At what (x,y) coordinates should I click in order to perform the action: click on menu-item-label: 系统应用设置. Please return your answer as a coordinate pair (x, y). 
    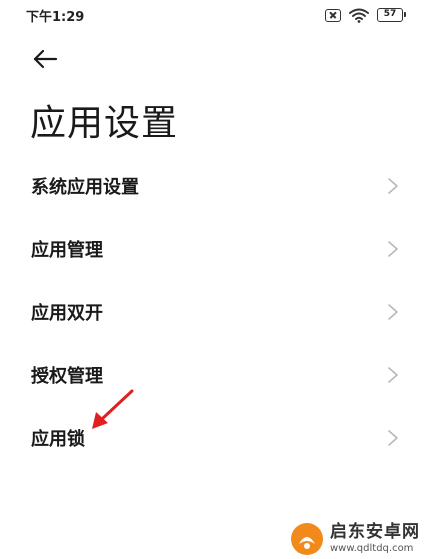
    Looking at the image, I should click on (85, 187).